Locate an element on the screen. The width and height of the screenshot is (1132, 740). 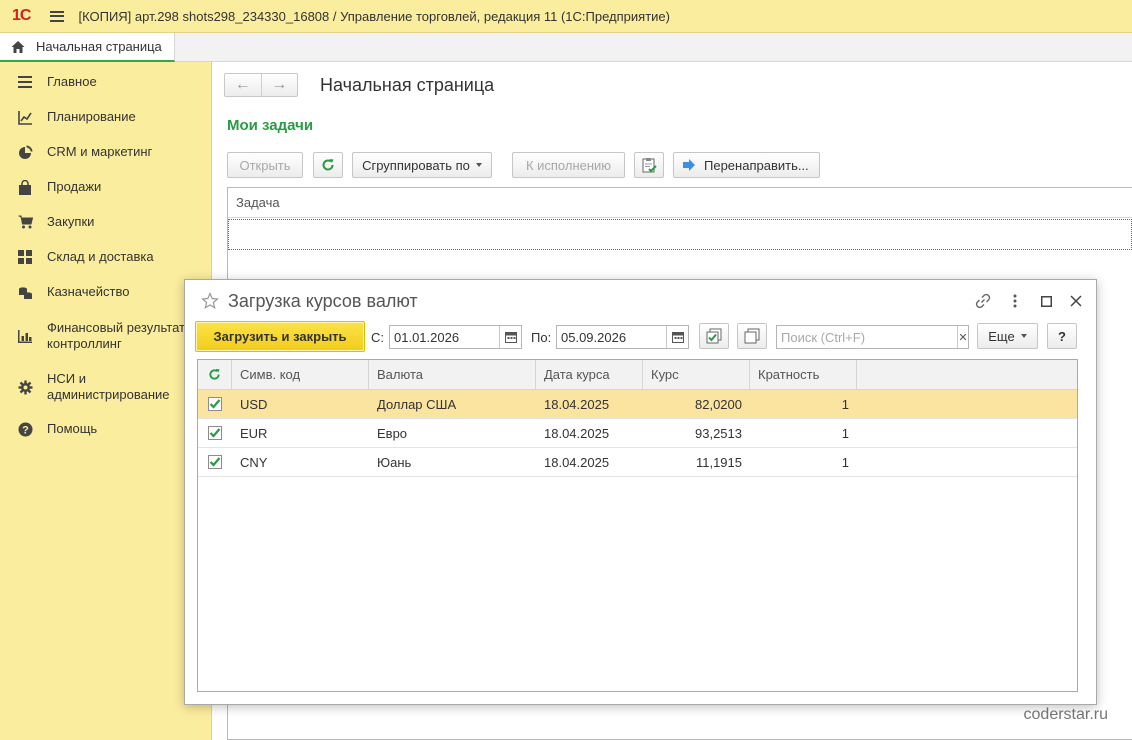
more-label: Еще is located at coordinates (1001, 336).